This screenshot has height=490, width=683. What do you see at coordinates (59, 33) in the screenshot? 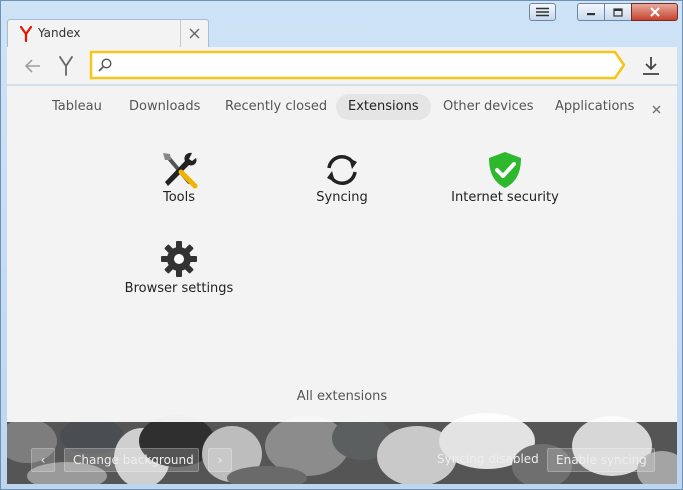
I see `tab-title: Yandex` at bounding box center [59, 33].